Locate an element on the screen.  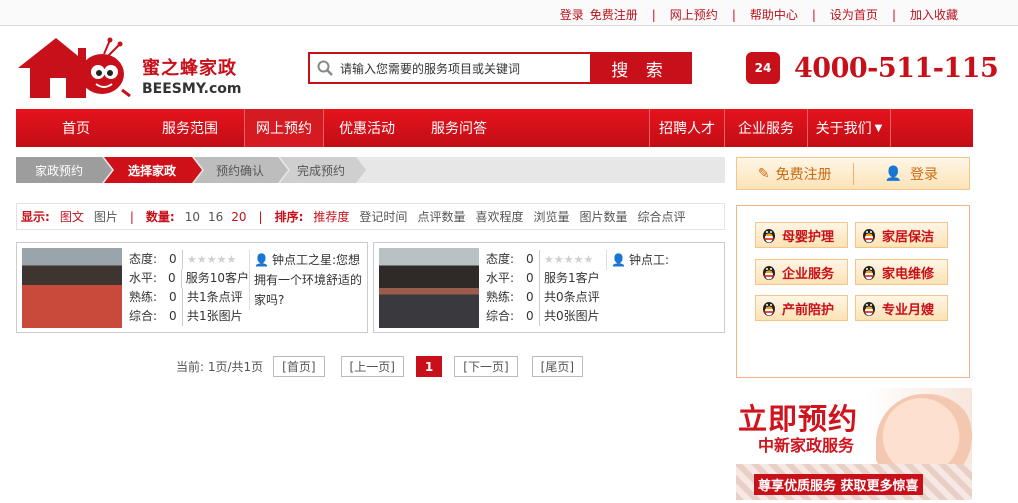
sort-option-register-time: 登记时间 is located at coordinates (383, 216).